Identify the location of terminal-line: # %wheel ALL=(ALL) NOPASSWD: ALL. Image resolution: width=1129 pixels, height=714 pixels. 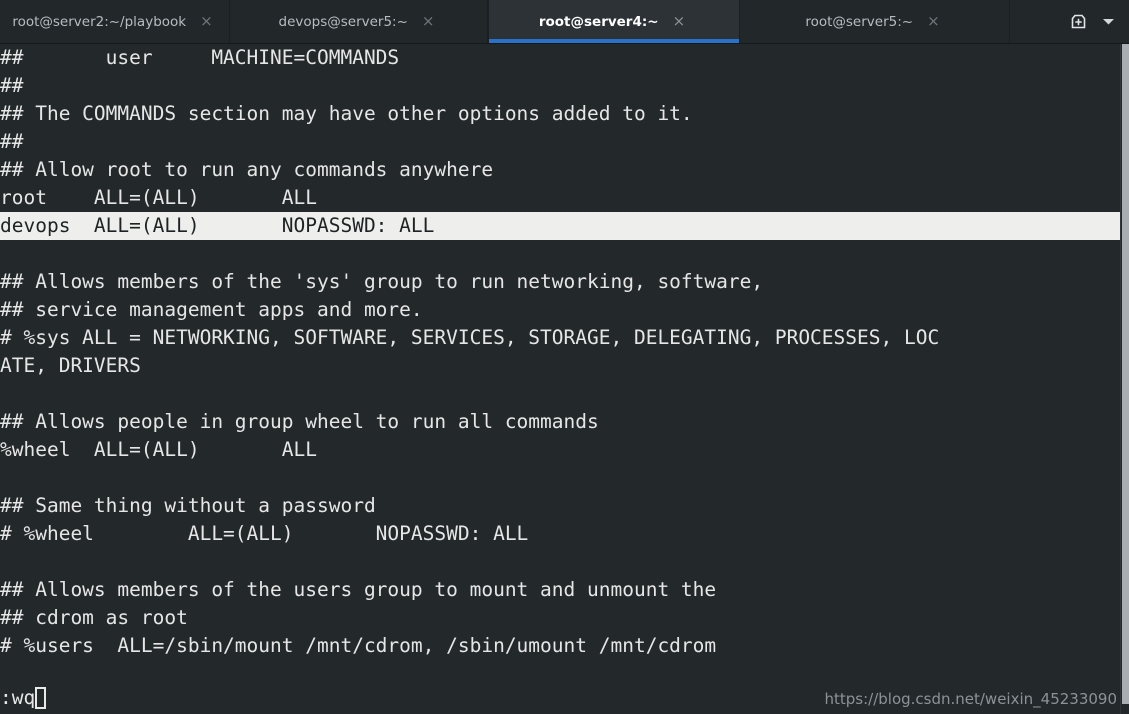
(264, 533).